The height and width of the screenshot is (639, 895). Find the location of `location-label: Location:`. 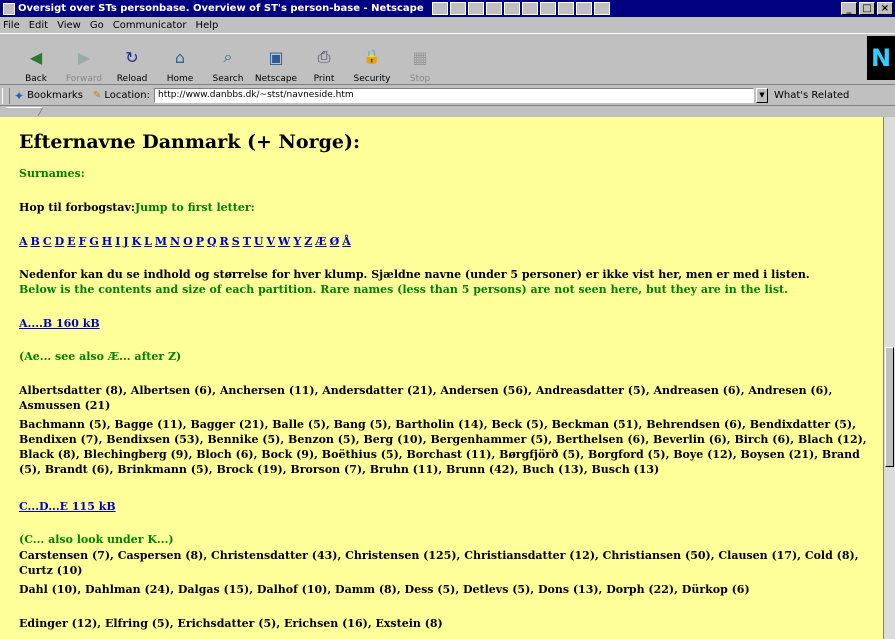

location-label: Location: is located at coordinates (127, 95).